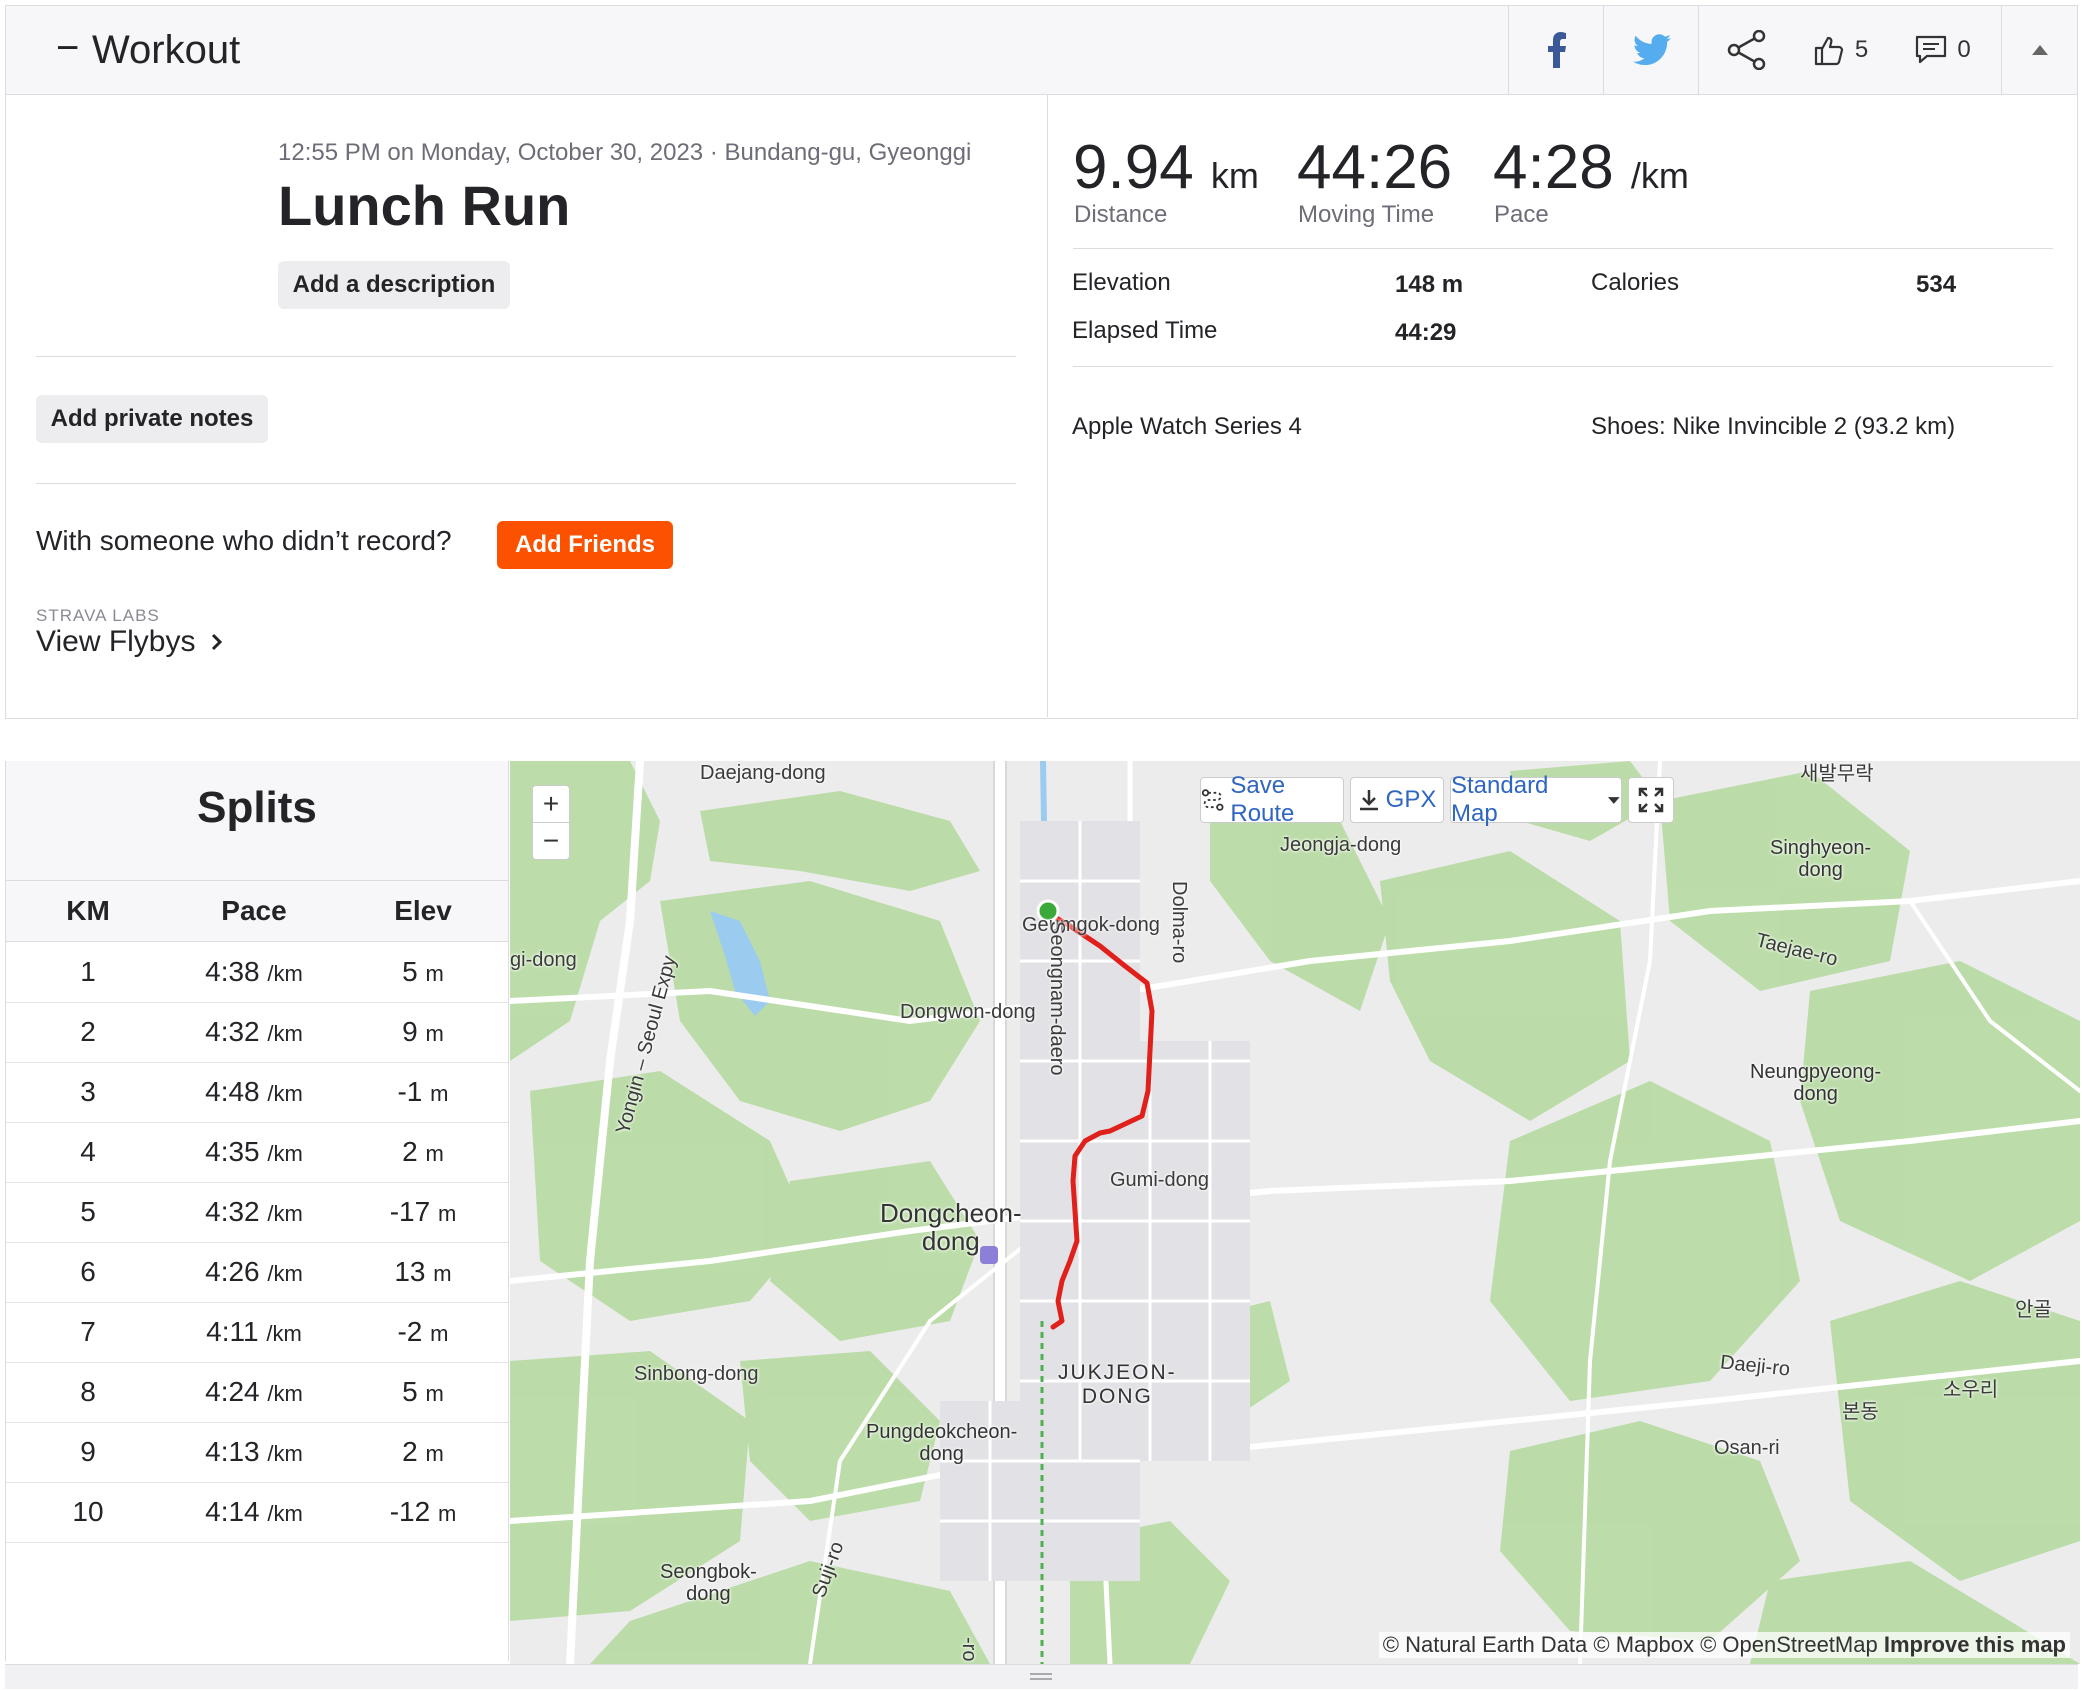 This screenshot has height=1690, width=2082. Describe the element at coordinates (1816, 1083) in the screenshot. I see `map-label: Neungpyeong- dong` at that location.